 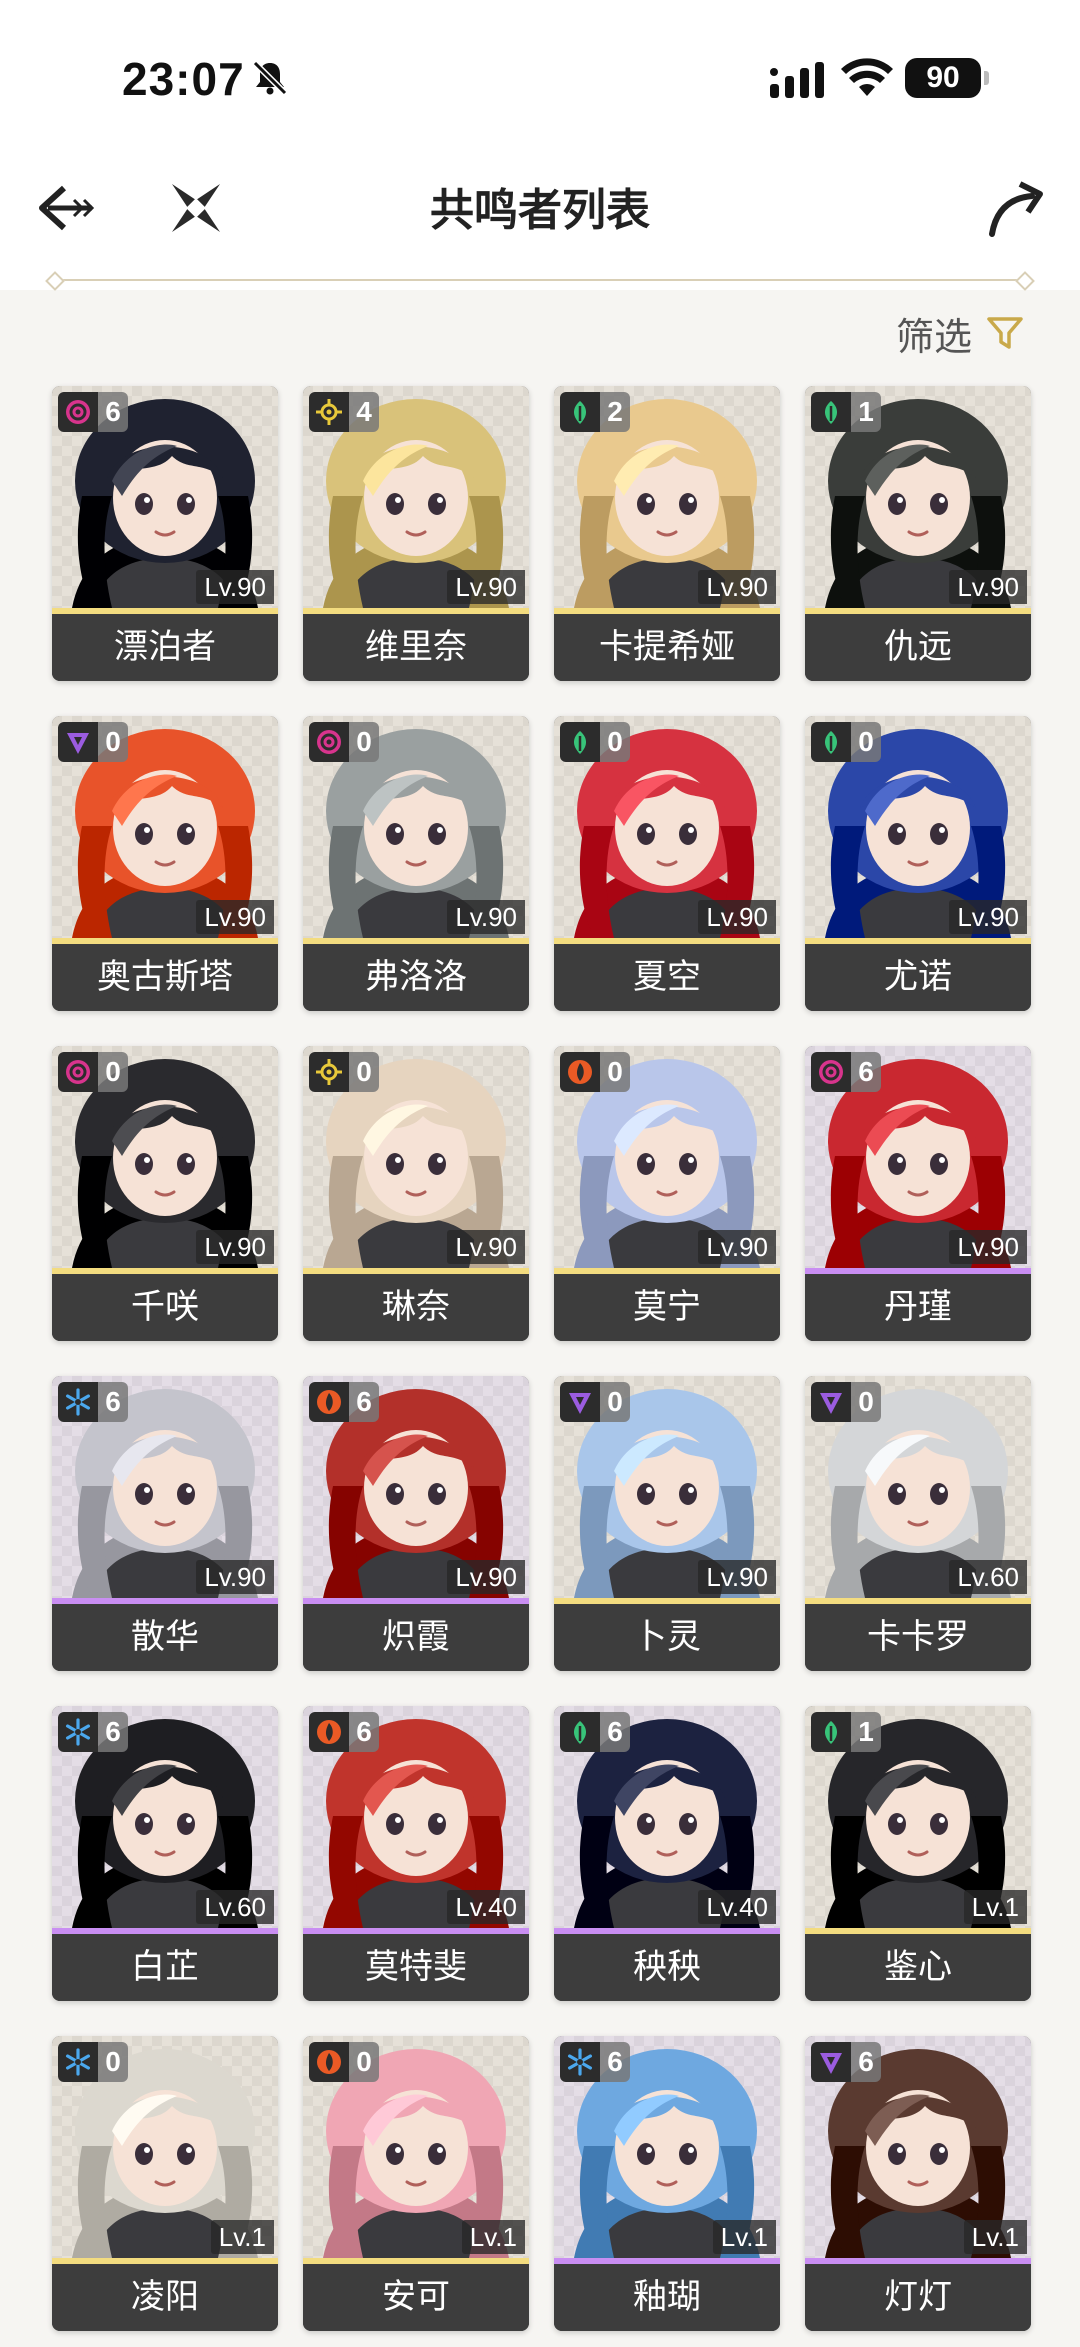 I want to click on character-card: 6 Lv.40 莫特斐, so click(x=416, y=1853).